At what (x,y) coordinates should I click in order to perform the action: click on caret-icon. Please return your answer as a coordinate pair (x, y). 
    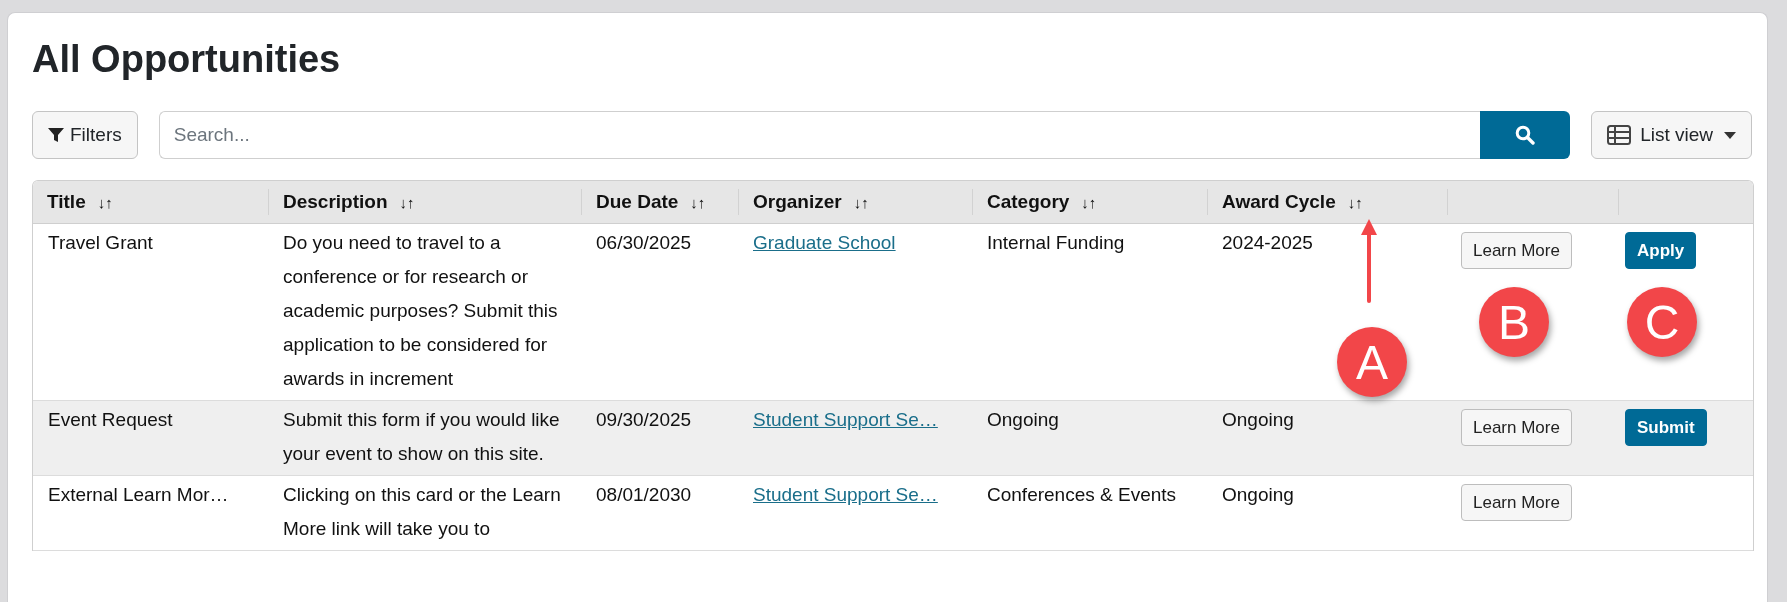
    Looking at the image, I should click on (1730, 135).